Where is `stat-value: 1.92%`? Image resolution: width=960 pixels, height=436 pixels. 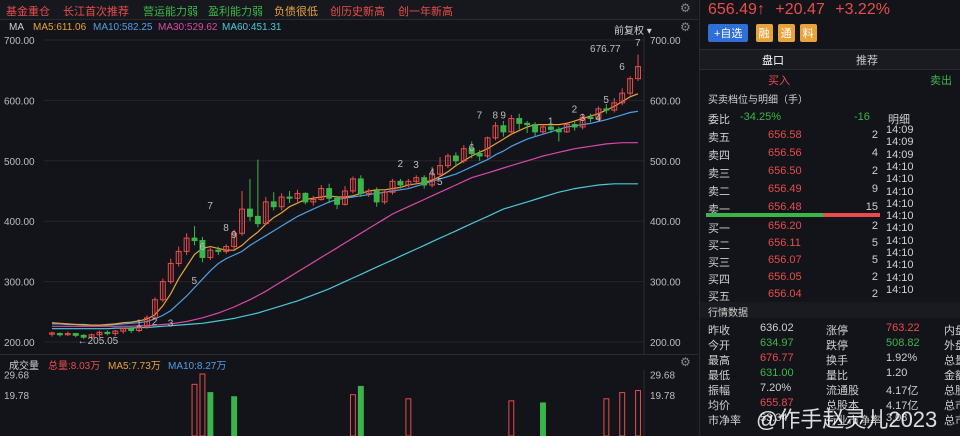
stat-value: 1.92% is located at coordinates (902, 358).